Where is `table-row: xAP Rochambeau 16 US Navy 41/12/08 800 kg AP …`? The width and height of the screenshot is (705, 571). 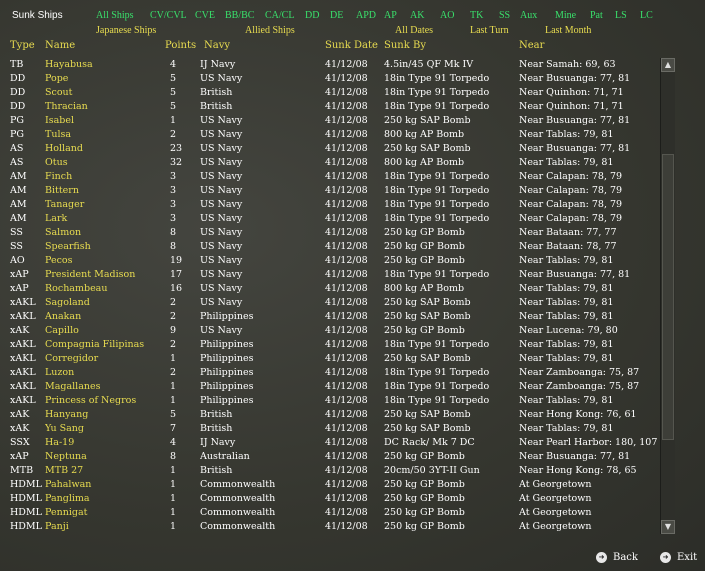 table-row: xAP Rochambeau 16 US Navy 41/12/08 800 kg AP … is located at coordinates (330, 289).